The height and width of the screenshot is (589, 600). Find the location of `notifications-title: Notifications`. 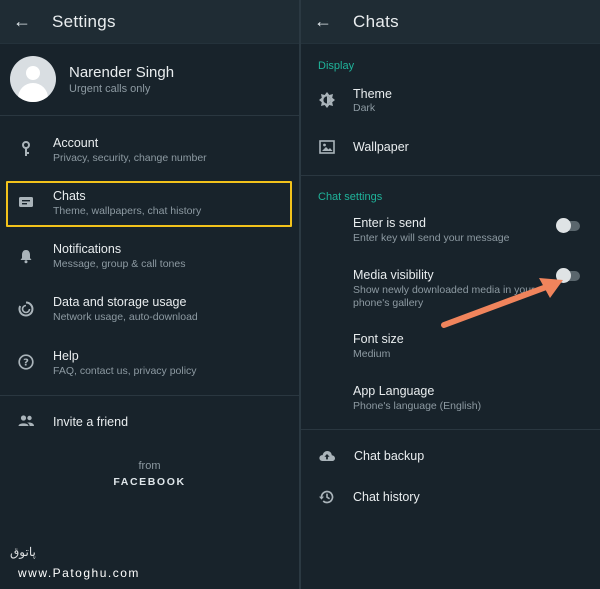

notifications-title: Notifications is located at coordinates (87, 249).